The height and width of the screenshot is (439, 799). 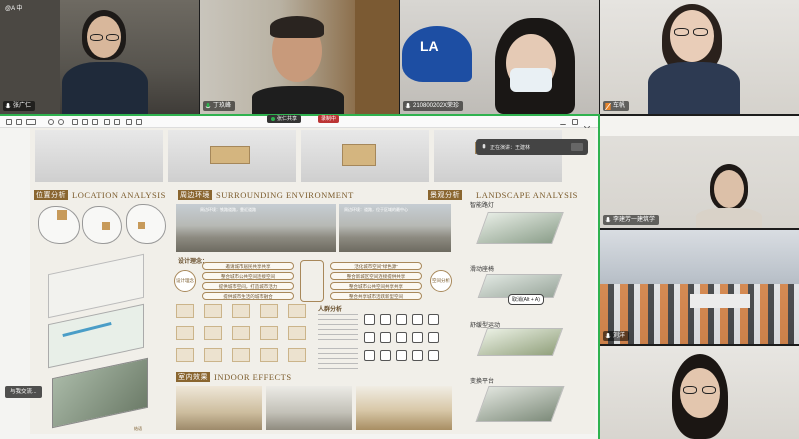 What do you see at coordinates (228, 209) in the screenshot?
I see `photo-caption: 周边环境：铁路道路，靠近道路` at bounding box center [228, 209].